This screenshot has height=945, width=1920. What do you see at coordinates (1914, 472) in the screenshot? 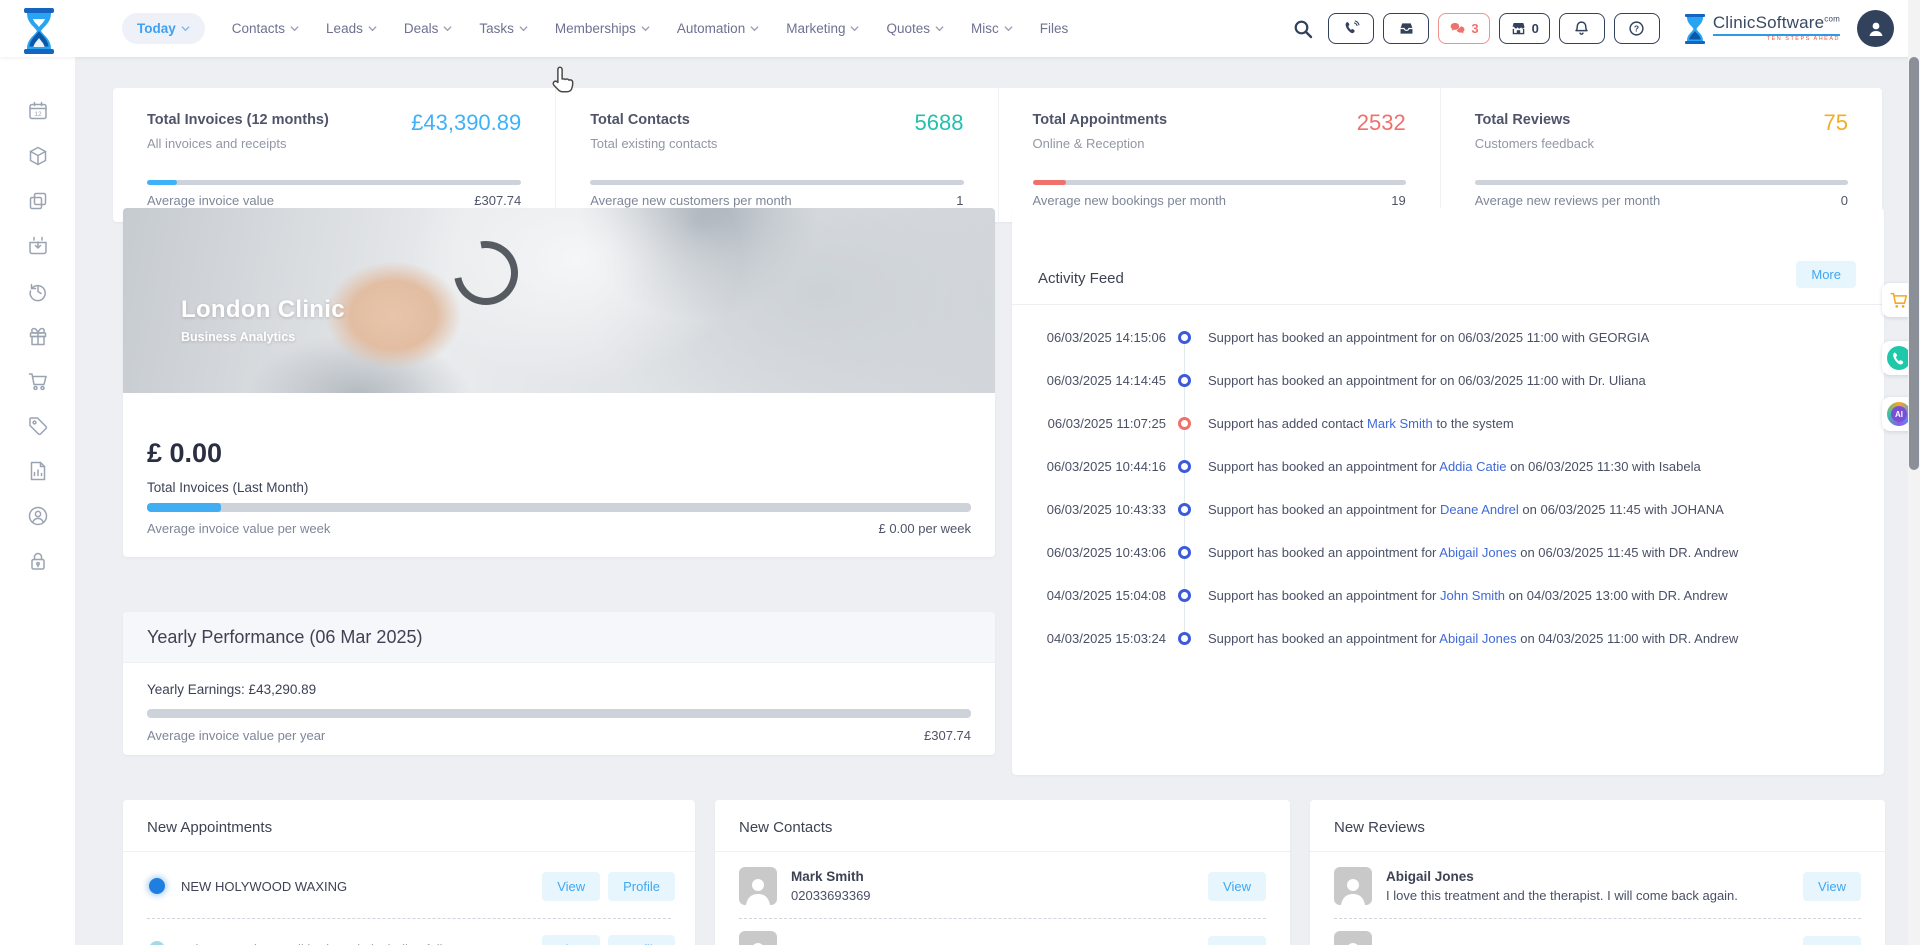
I see `page-scrollbar` at bounding box center [1914, 472].